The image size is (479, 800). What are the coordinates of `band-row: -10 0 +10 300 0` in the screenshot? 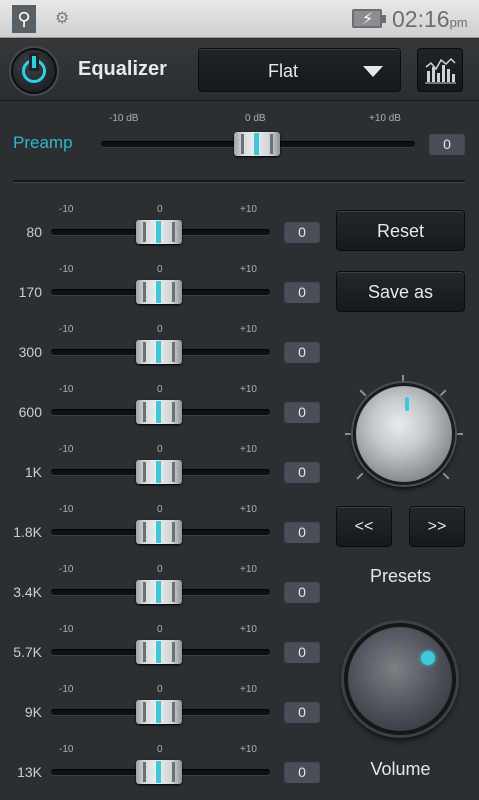 It's located at (165, 352).